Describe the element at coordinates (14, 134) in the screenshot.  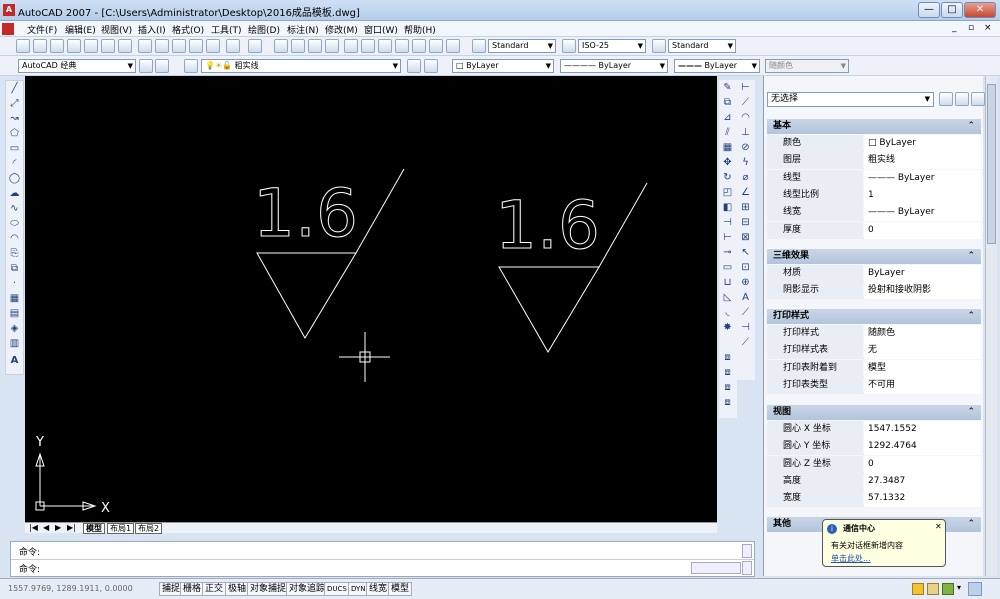
I see `polygon-icon: ⬠` at that location.